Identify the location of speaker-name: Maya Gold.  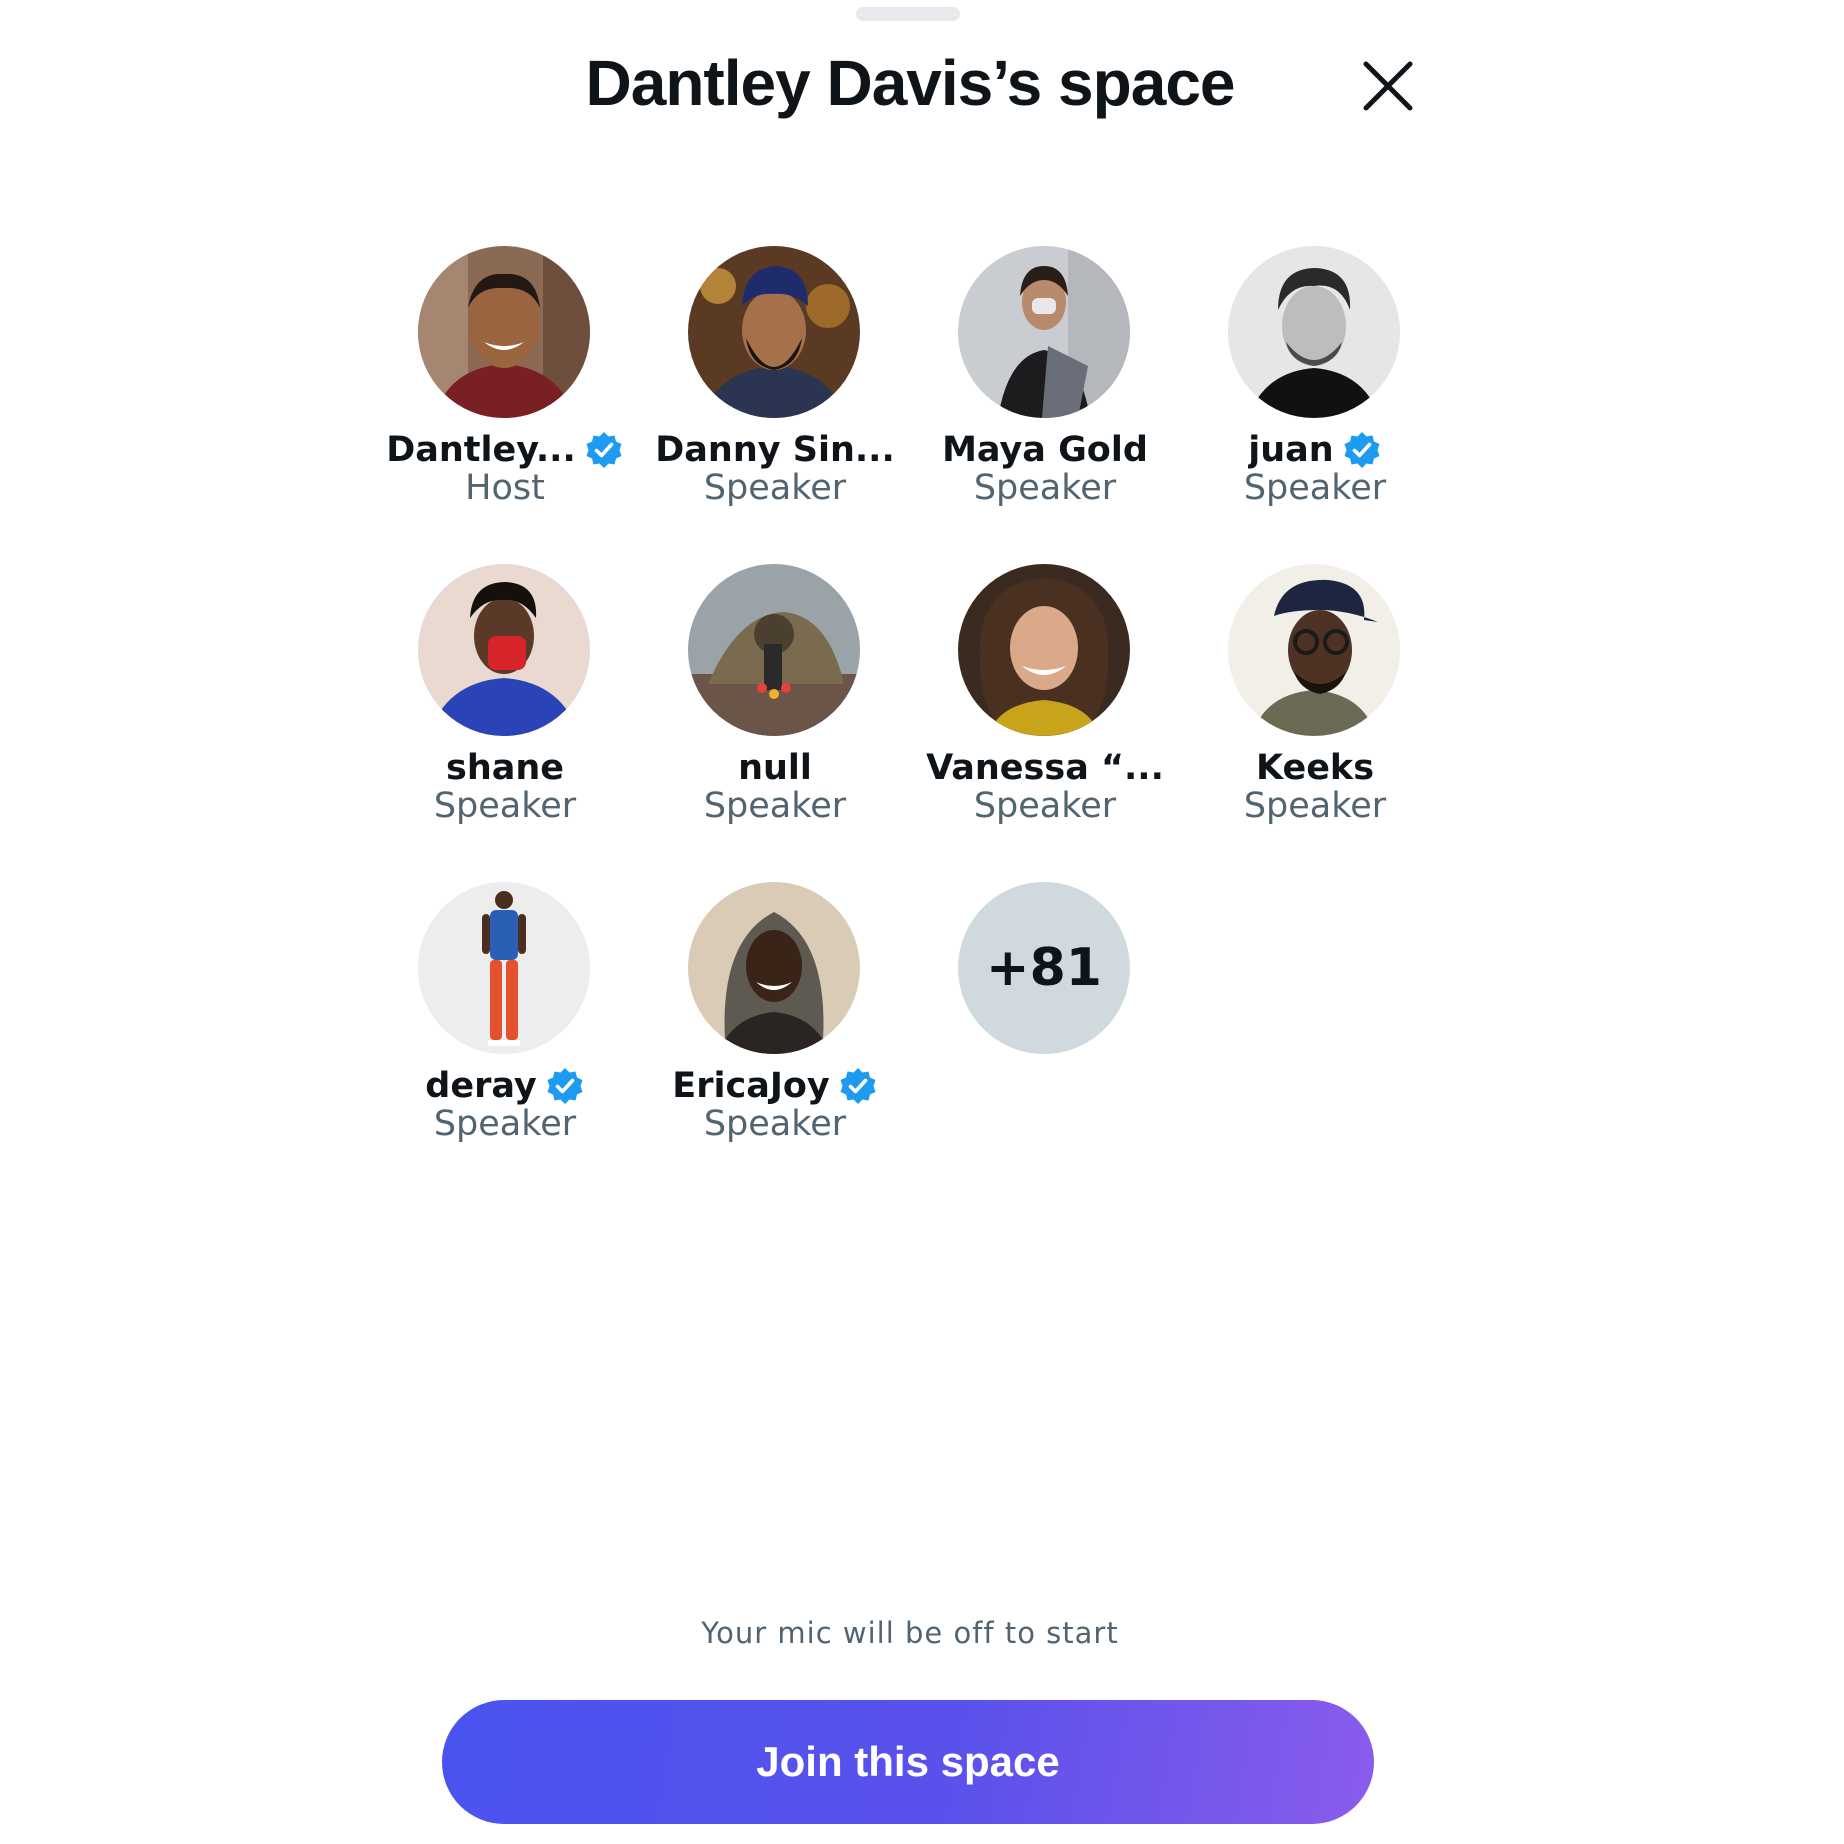
(1045, 450).